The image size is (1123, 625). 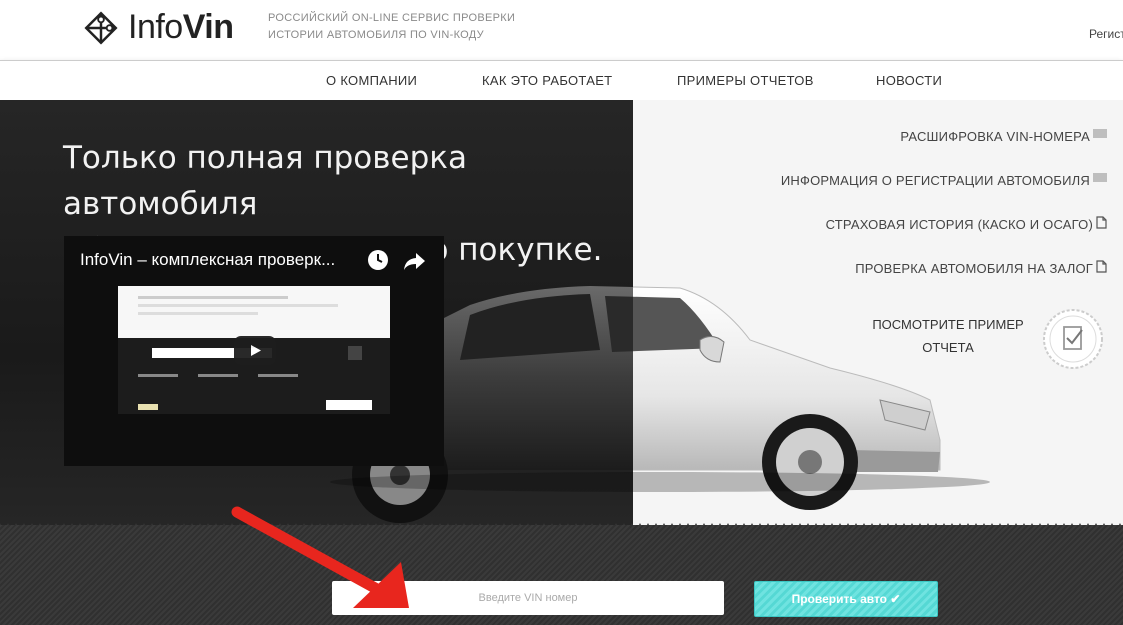 What do you see at coordinates (376, 35) in the screenshot?
I see `tagline-line-2: истории автомобиля по VIN-коду` at bounding box center [376, 35].